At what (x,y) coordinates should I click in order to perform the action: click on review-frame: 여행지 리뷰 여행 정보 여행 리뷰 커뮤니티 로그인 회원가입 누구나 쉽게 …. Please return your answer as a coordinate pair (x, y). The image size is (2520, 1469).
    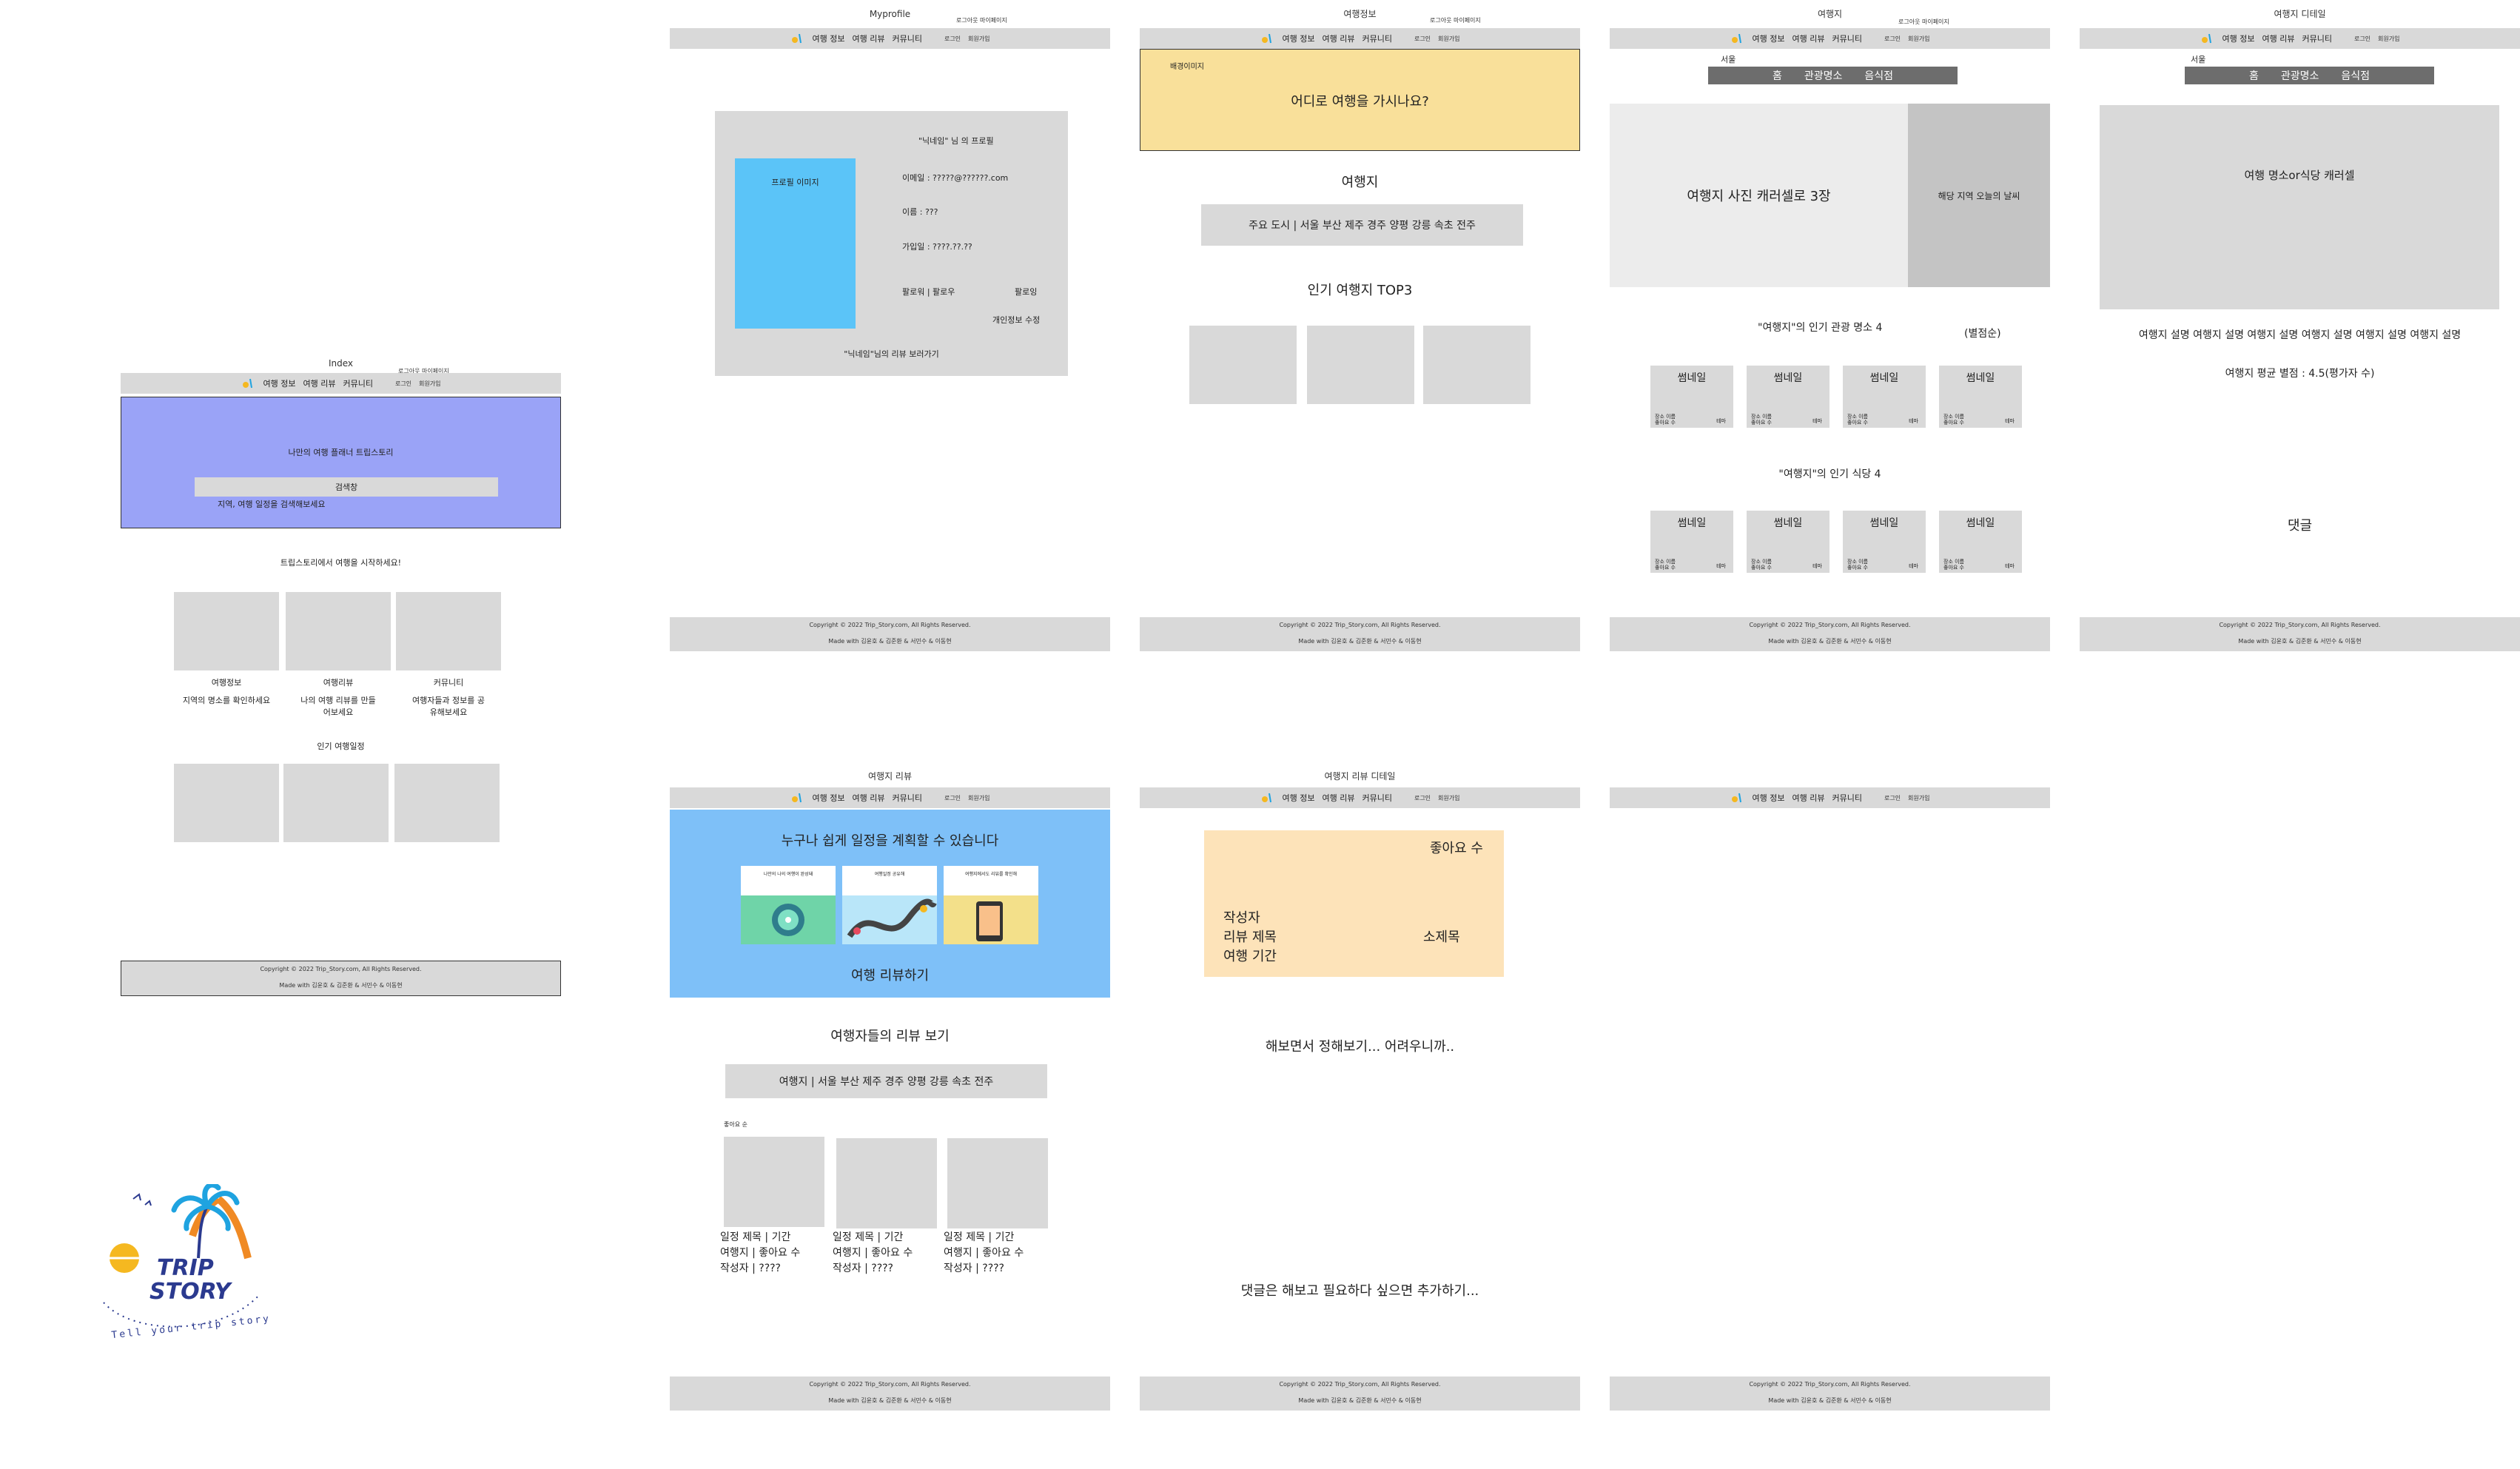
    Looking at the image, I should click on (890, 1087).